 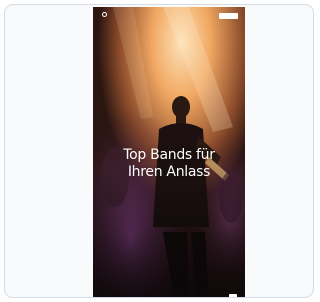 I want to click on header-cta-button, so click(x=228, y=16).